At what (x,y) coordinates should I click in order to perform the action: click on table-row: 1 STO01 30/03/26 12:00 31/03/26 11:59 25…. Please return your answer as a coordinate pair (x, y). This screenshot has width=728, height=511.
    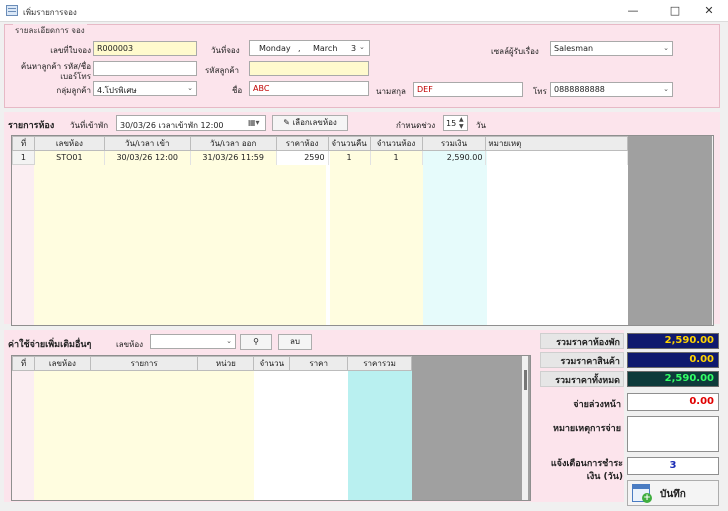
    Looking at the image, I should click on (320, 157).